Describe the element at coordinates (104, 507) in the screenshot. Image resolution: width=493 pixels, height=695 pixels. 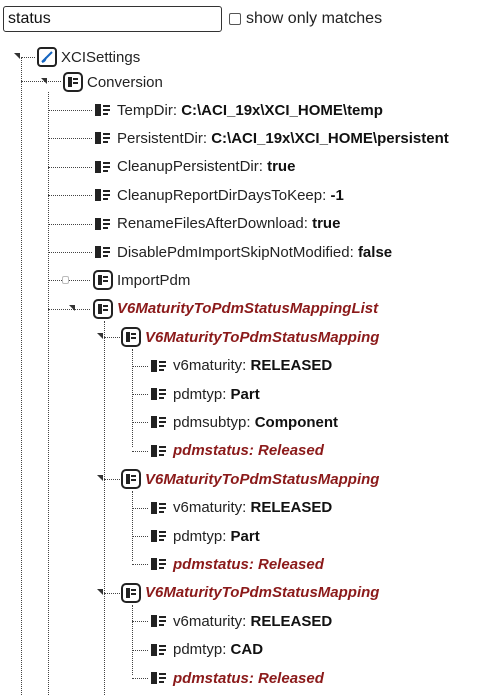
I see `tree-line-mapping-list` at that location.